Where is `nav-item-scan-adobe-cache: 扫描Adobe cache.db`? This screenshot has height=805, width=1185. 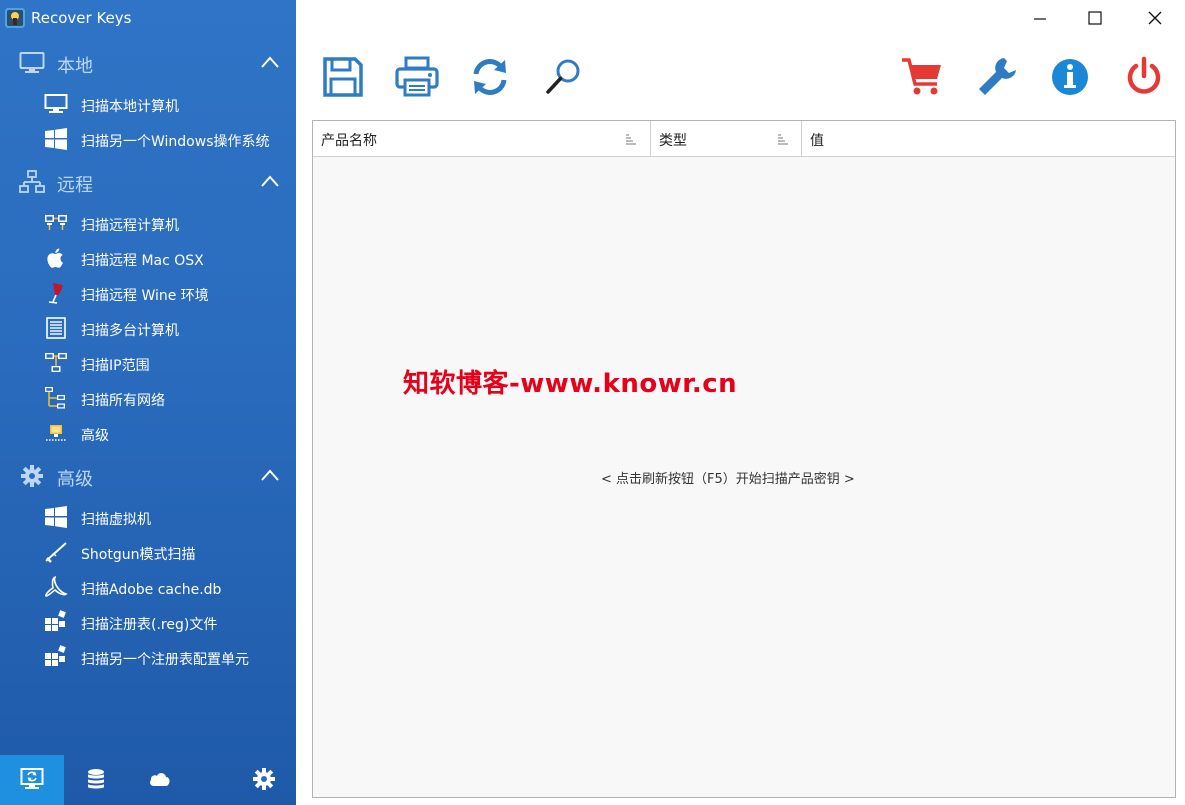 nav-item-scan-adobe-cache: 扫描Adobe cache.db is located at coordinates (148, 587).